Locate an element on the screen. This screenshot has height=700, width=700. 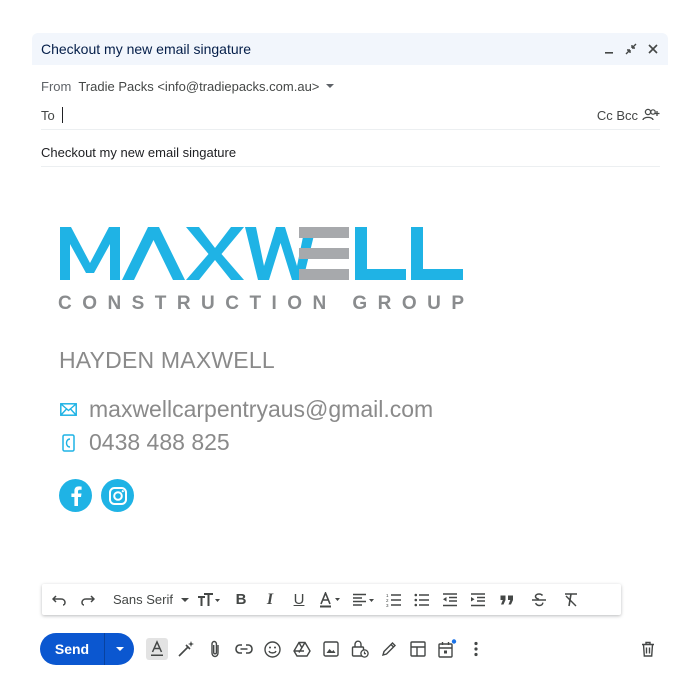
subject-text: Checkout my new email singature is located at coordinates (138, 152).